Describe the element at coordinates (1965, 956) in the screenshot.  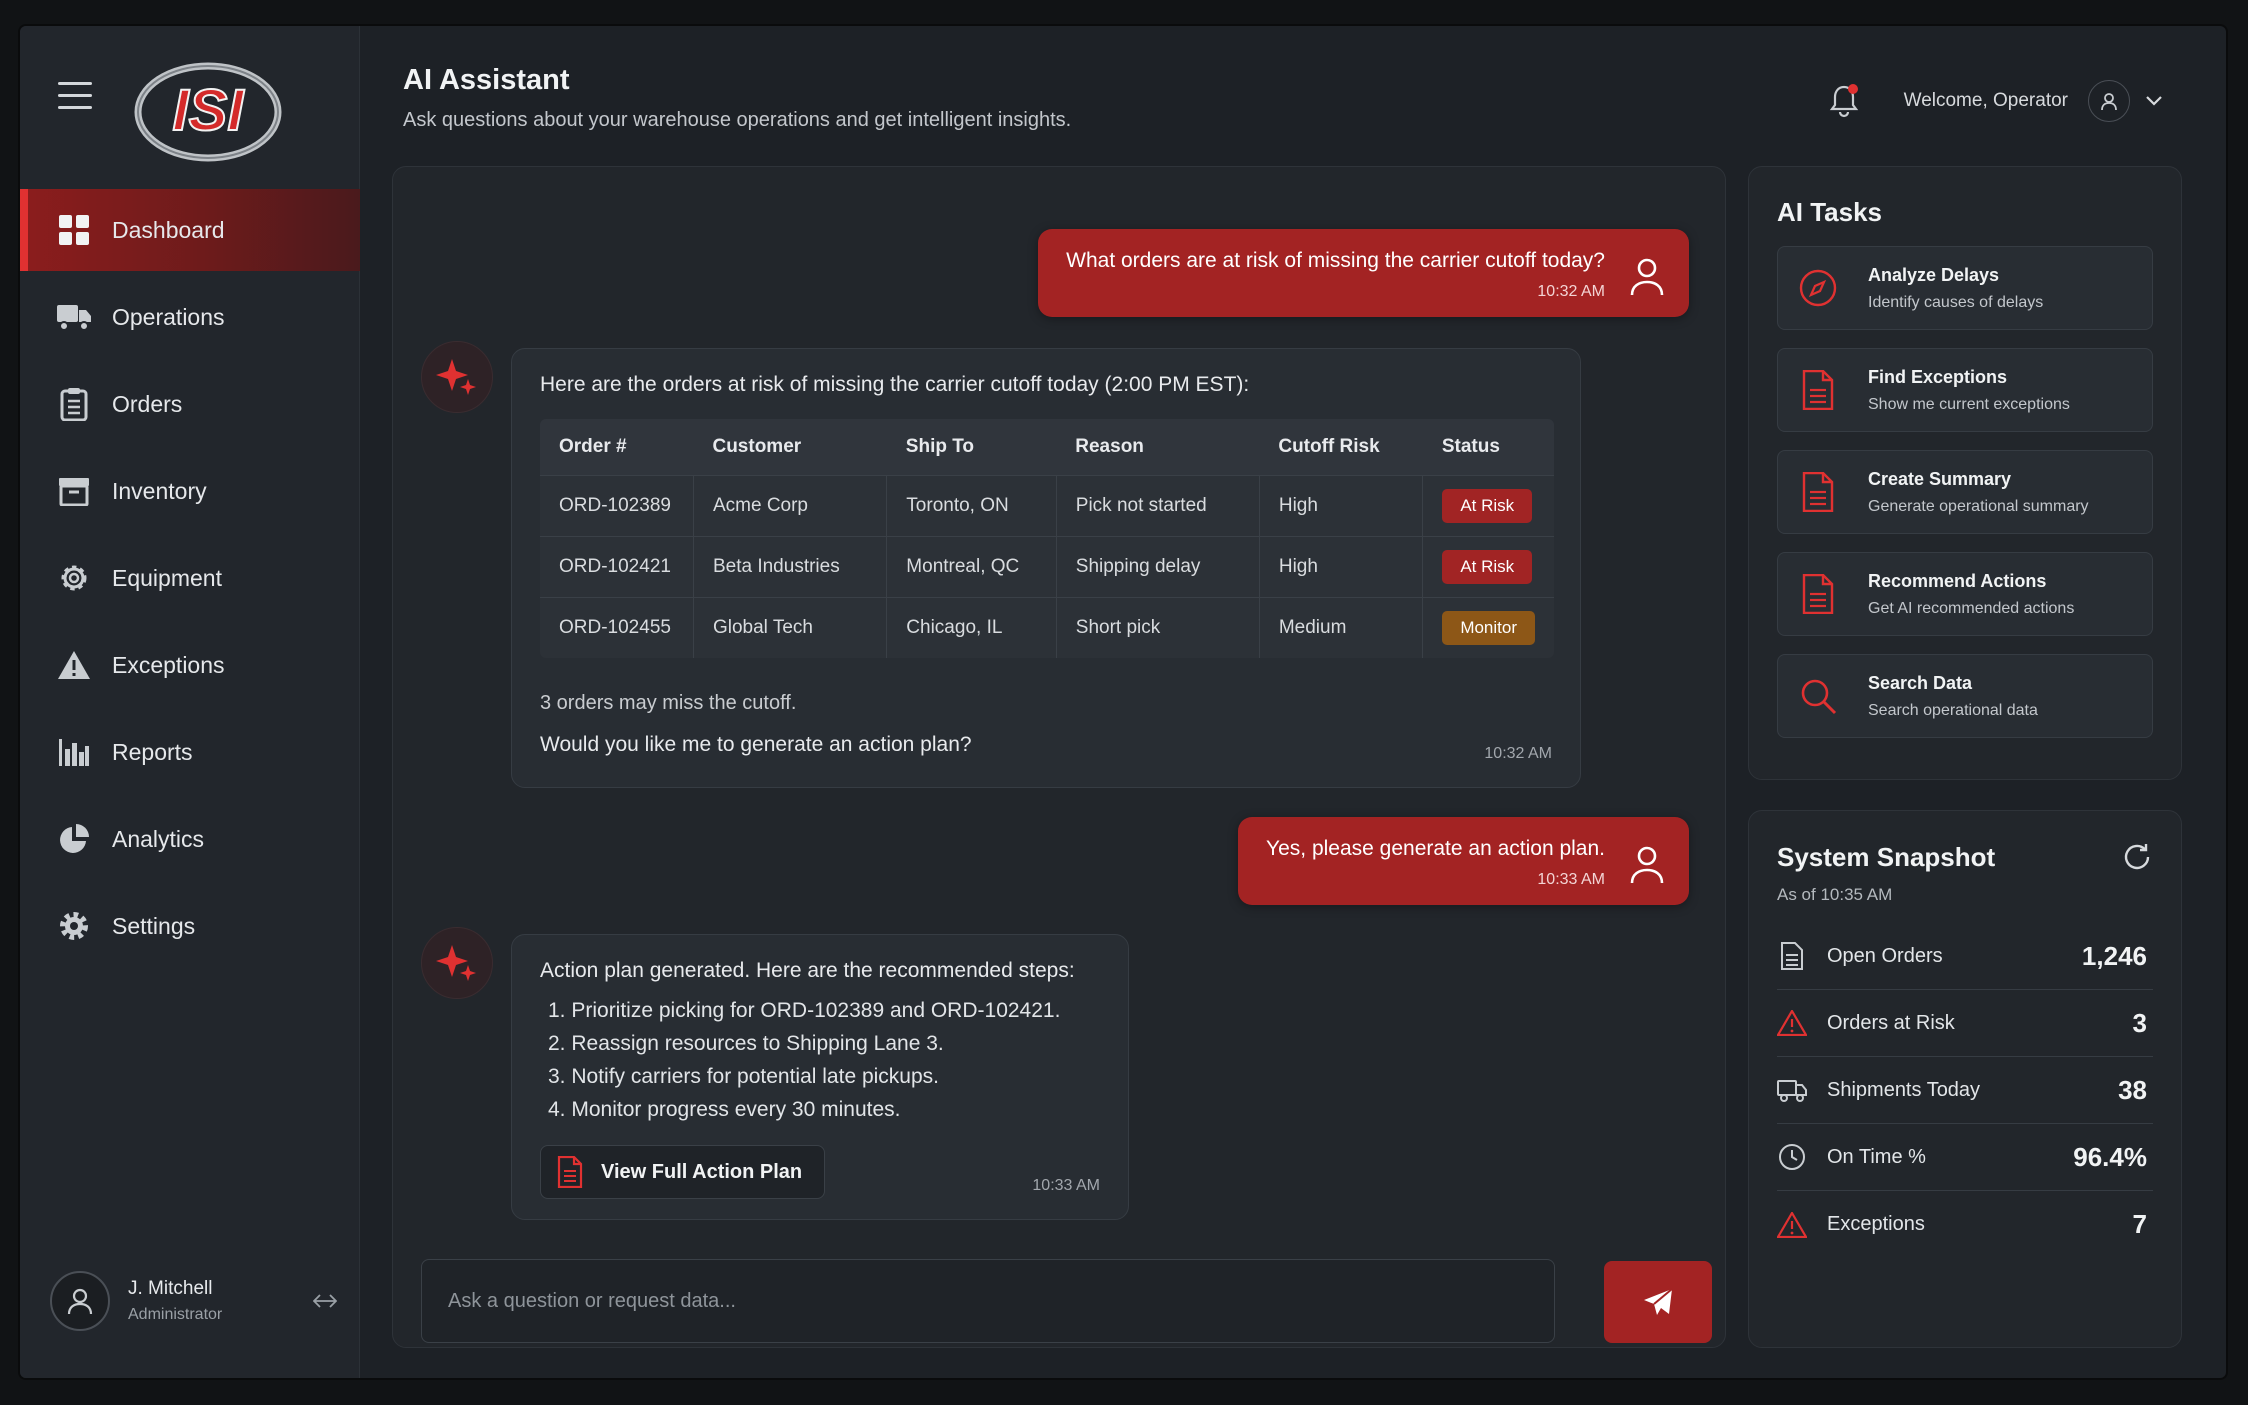
I see `stat-open-orders: Open Orders 1,246` at that location.